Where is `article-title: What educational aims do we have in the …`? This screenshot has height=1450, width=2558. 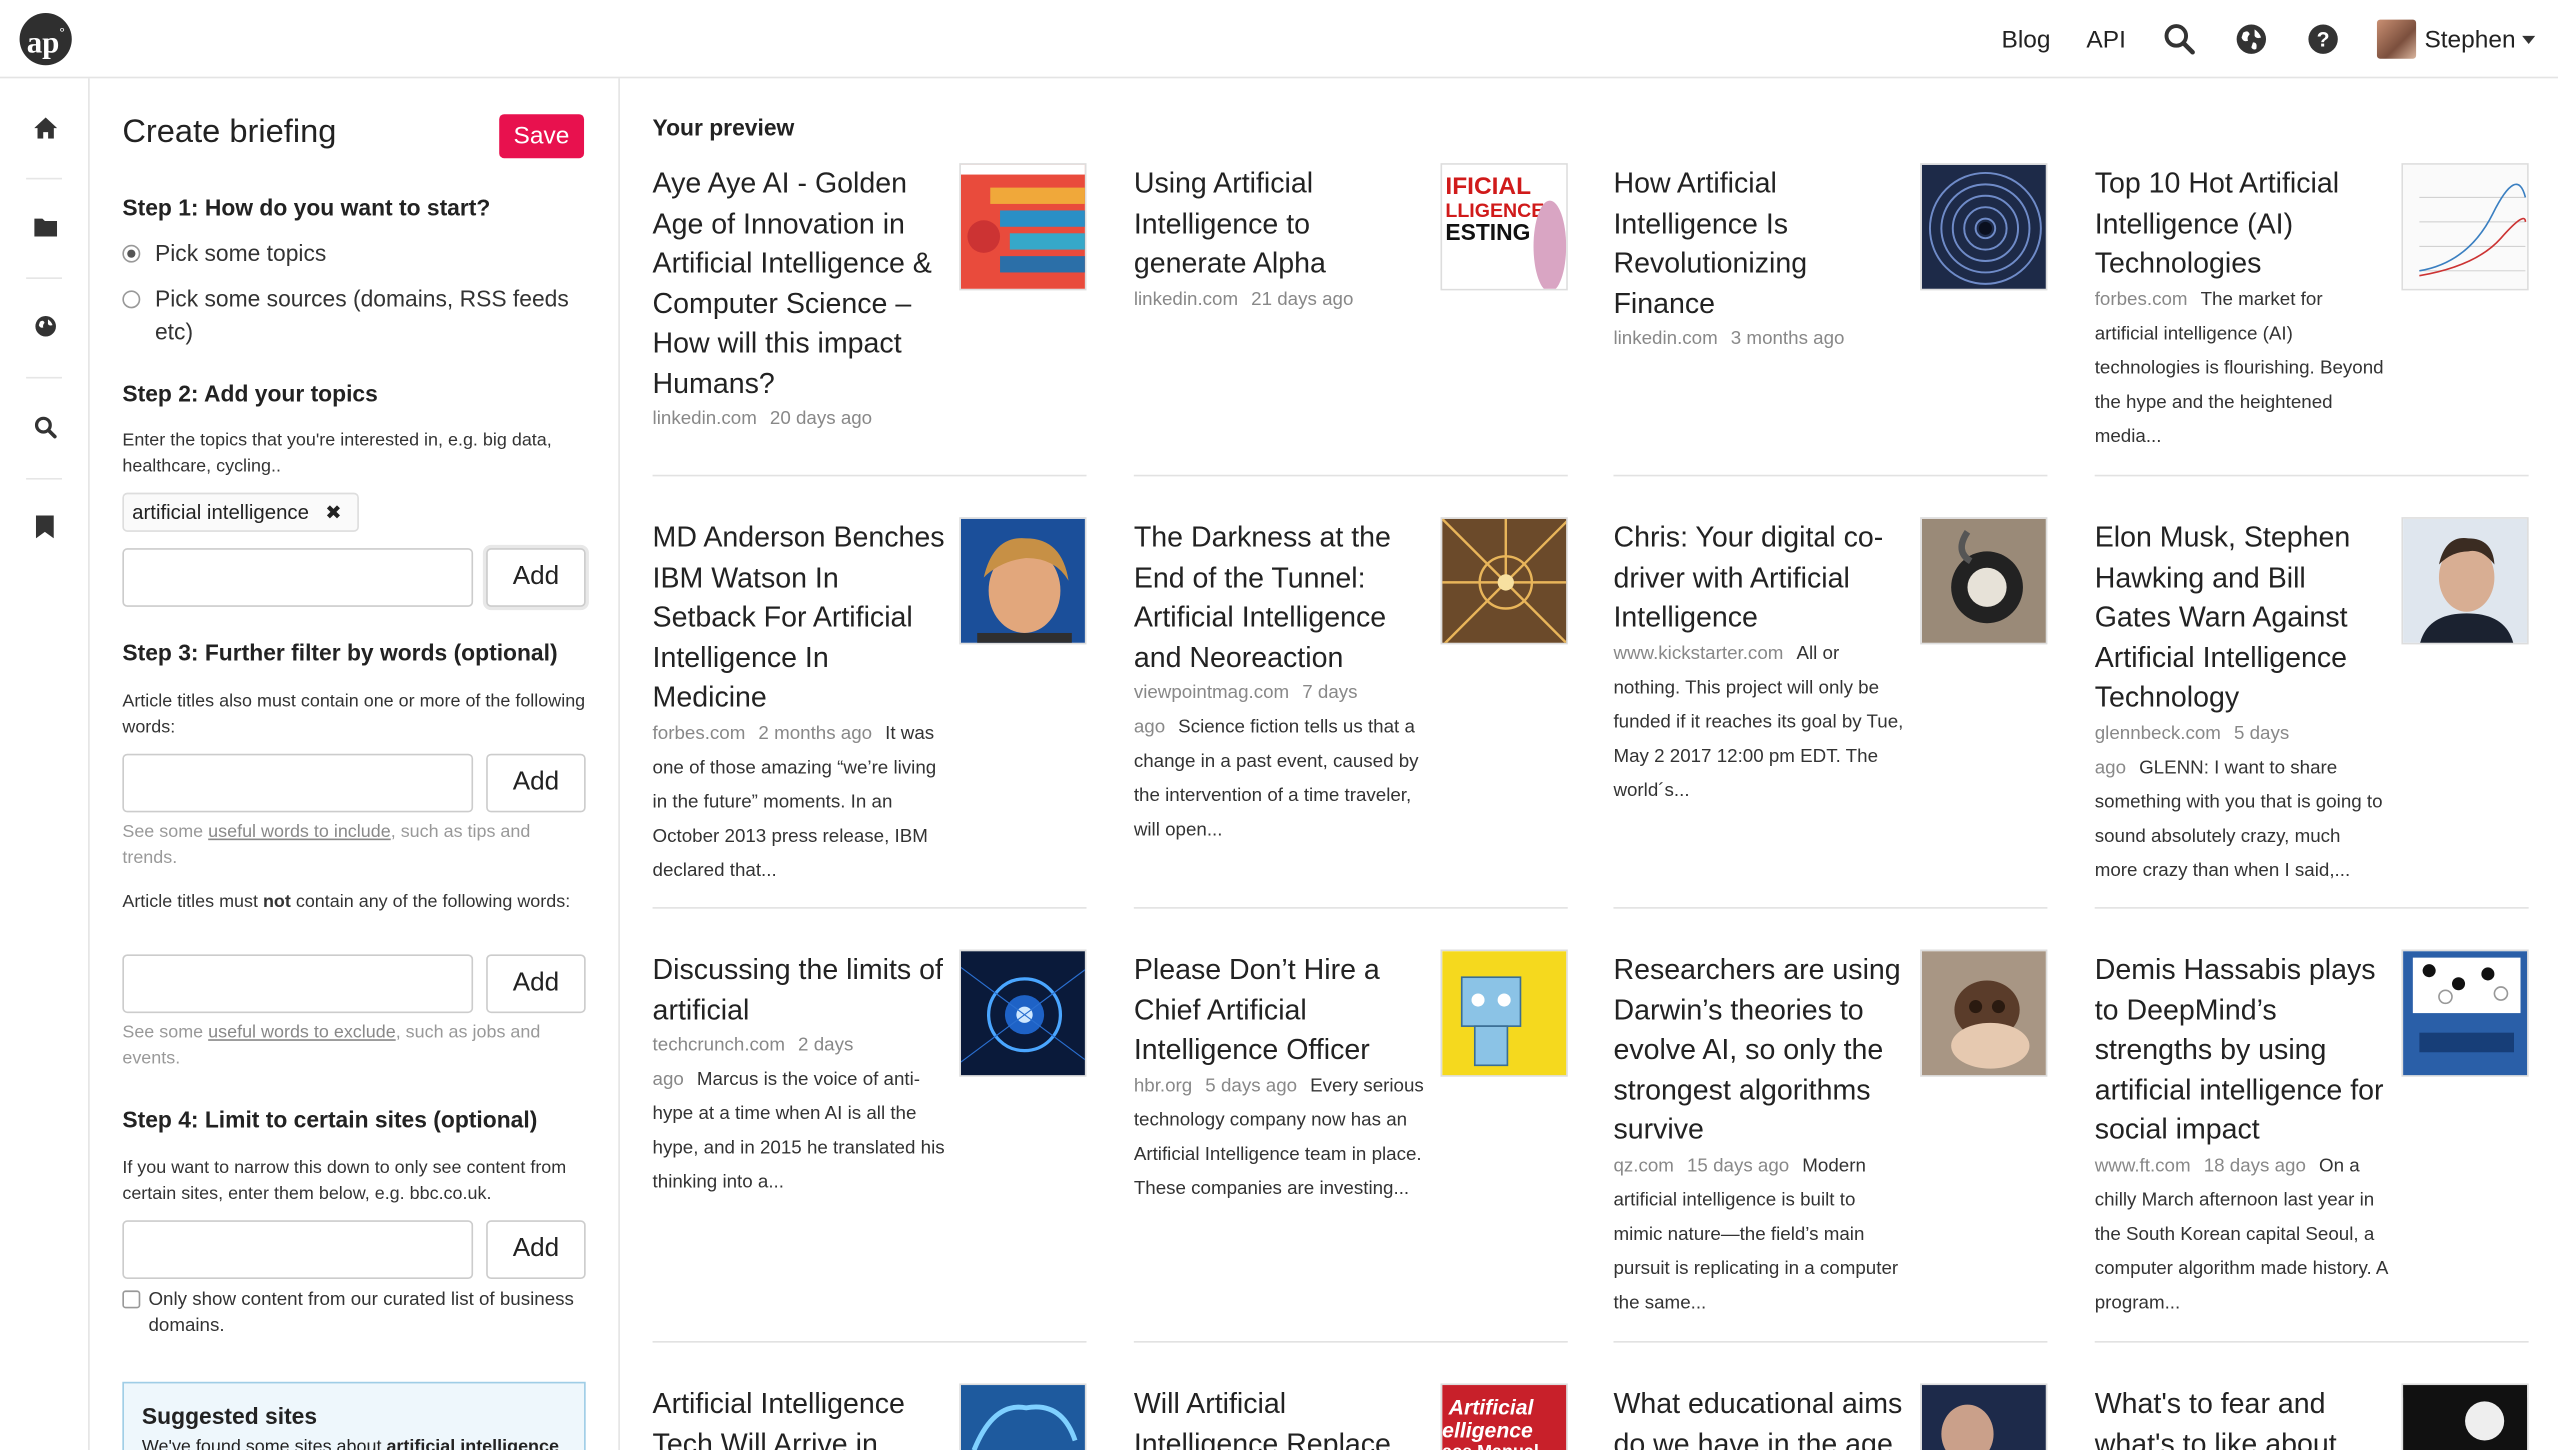
article-title: What educational aims do we have in the … is located at coordinates (1760, 1416).